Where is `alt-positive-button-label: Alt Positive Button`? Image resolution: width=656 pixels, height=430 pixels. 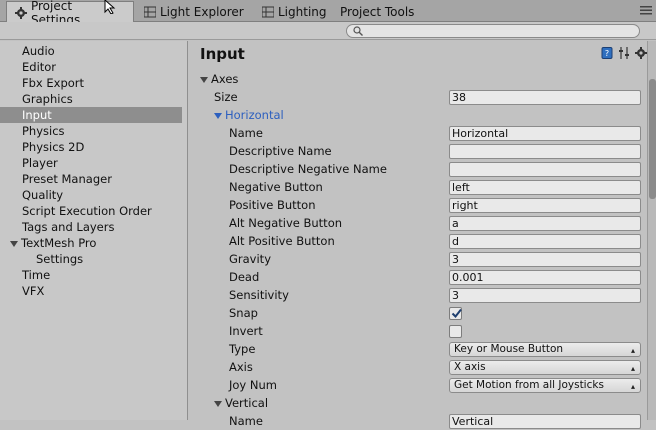 alt-positive-button-label: Alt Positive Button is located at coordinates (282, 241).